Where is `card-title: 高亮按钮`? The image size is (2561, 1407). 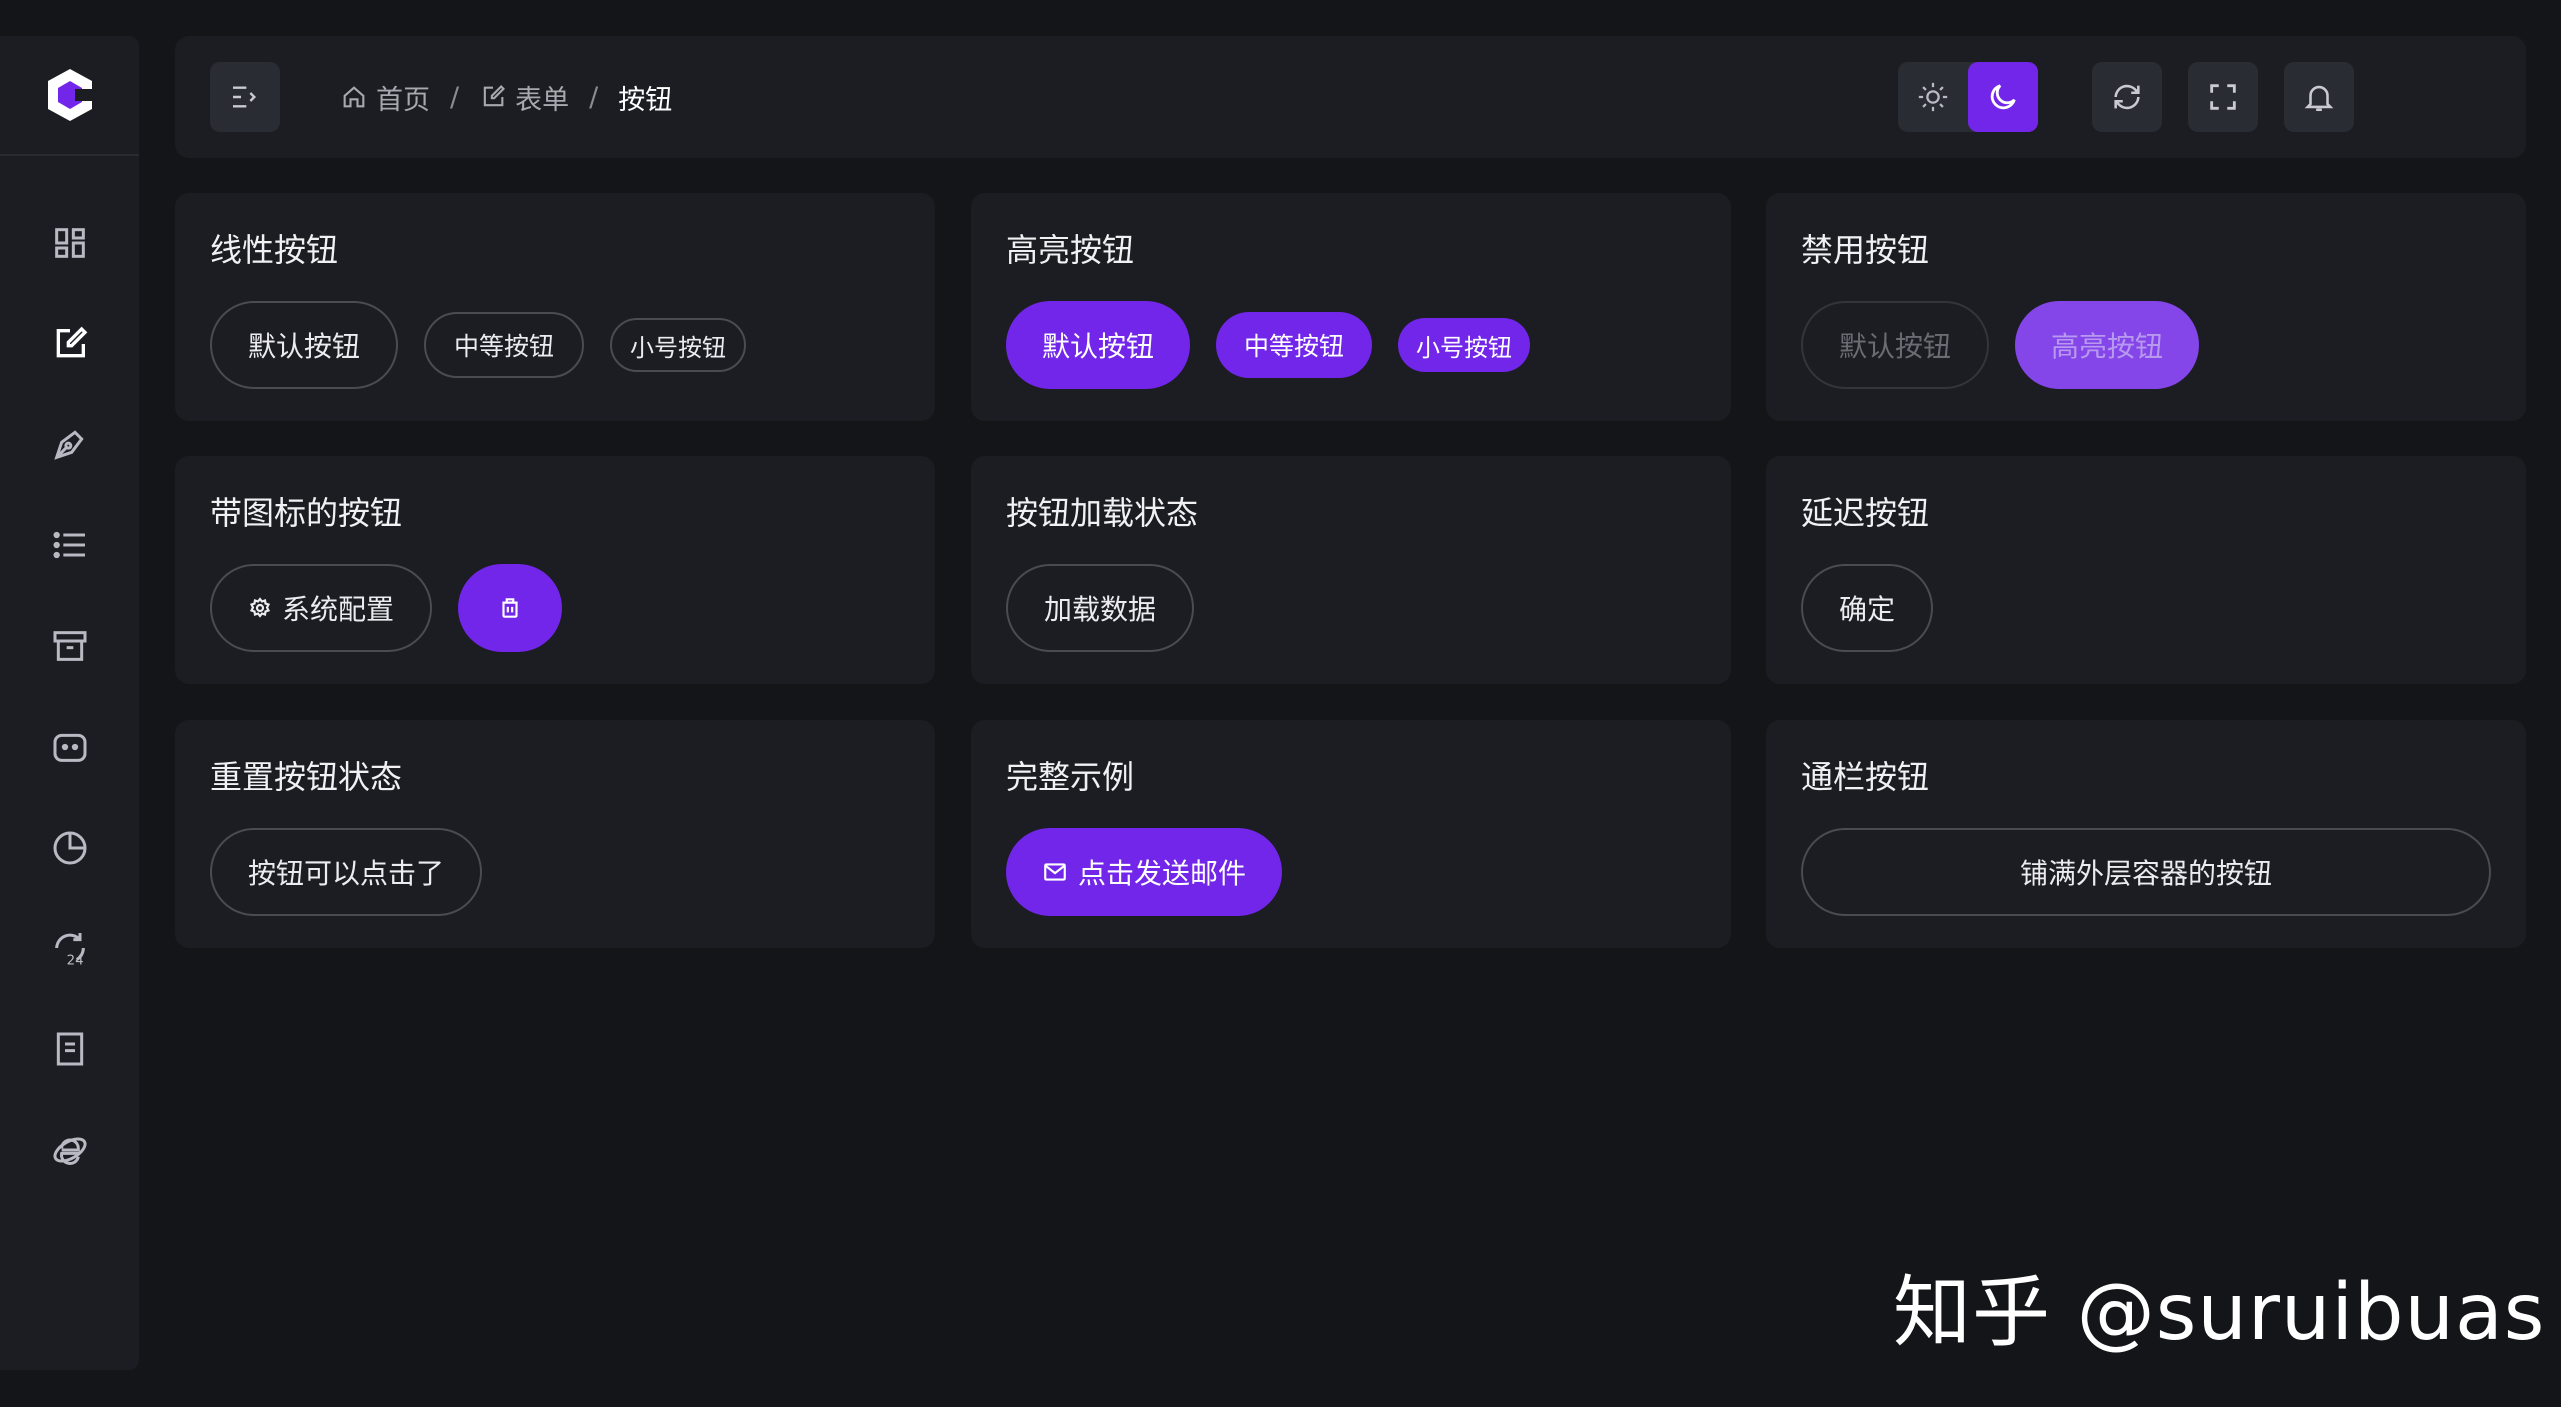
card-title: 高亮按钮 is located at coordinates (1070, 250).